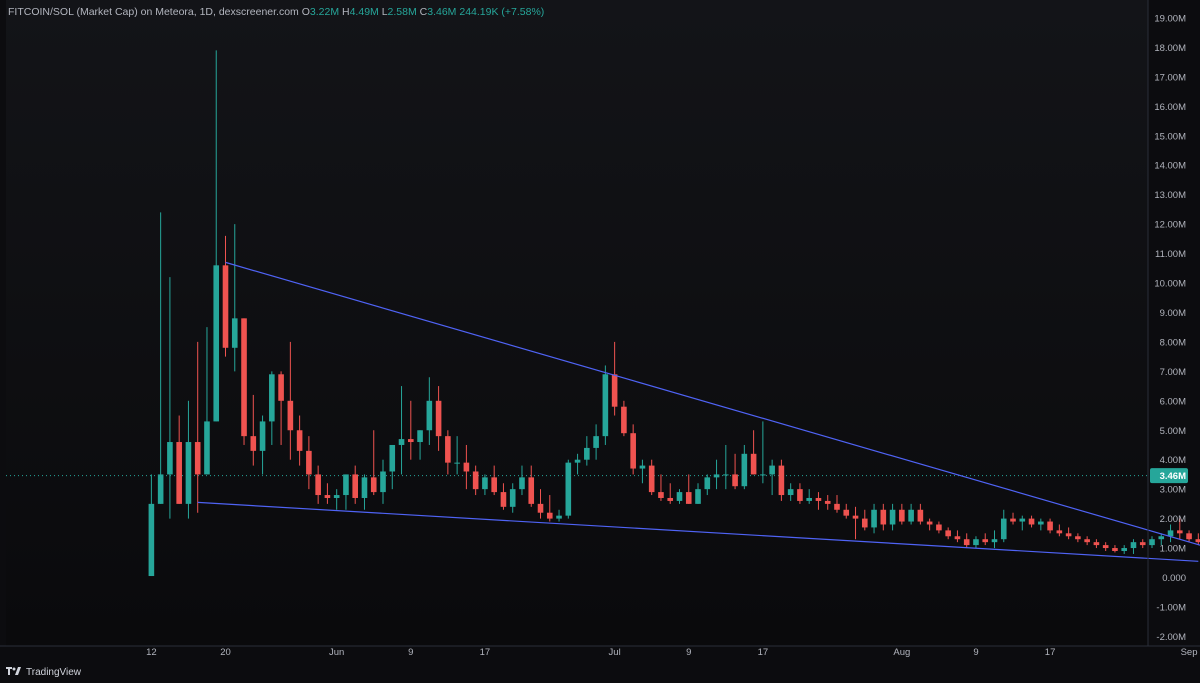  What do you see at coordinates (615, 652) in the screenshot?
I see `time-tick-label: Jul` at bounding box center [615, 652].